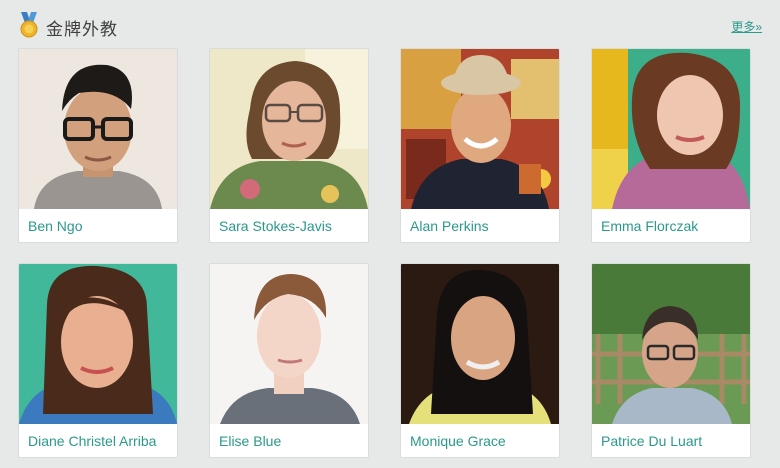 The height and width of the screenshot is (468, 780). I want to click on teacher-name: Ben Ngo, so click(55, 226).